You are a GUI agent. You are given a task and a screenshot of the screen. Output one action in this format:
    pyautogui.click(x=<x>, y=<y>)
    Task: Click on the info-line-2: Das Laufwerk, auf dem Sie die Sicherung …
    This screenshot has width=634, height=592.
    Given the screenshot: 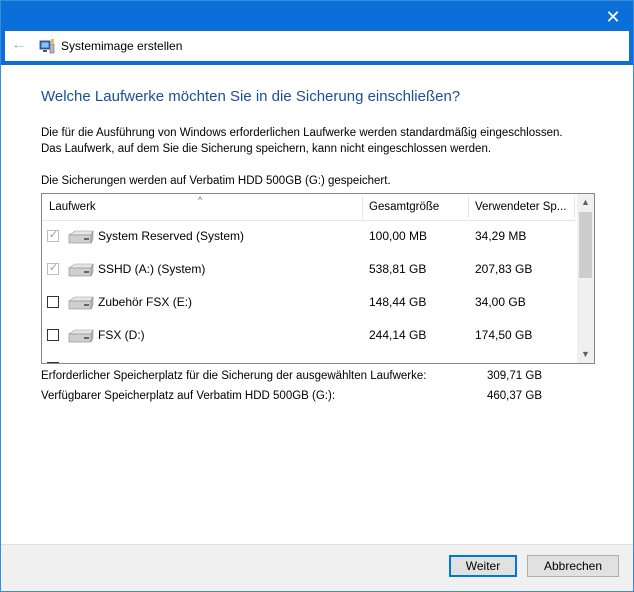 What is the action you would take?
    pyautogui.click(x=266, y=149)
    